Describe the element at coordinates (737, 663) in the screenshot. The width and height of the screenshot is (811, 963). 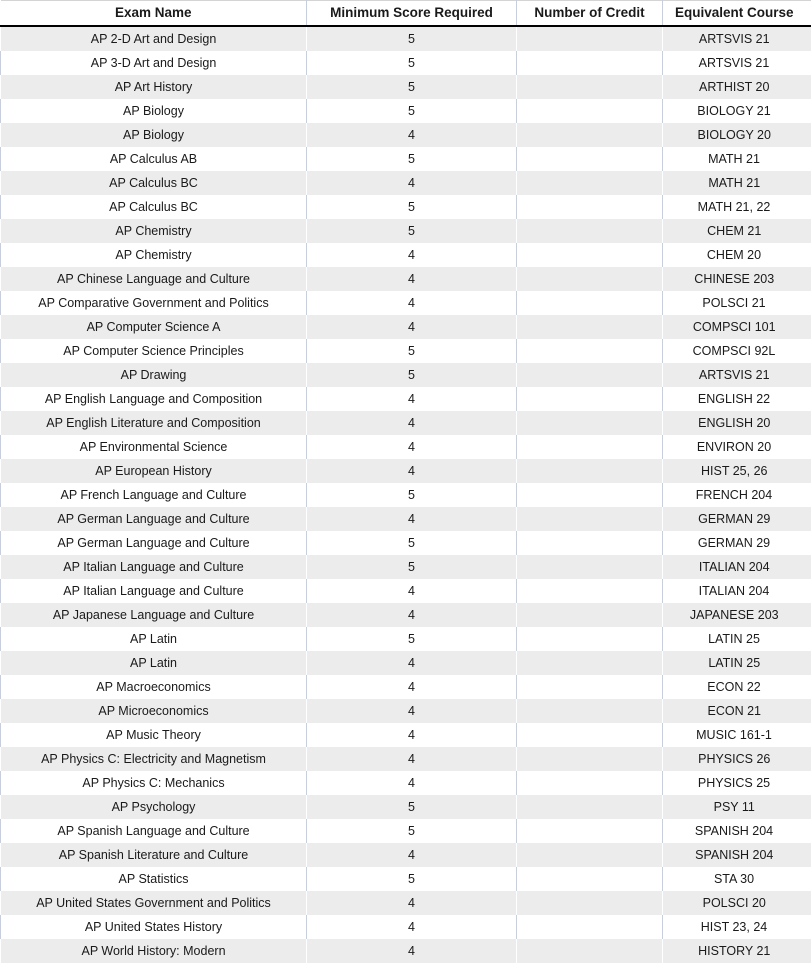
I see `cell-course: LATIN 25` at that location.